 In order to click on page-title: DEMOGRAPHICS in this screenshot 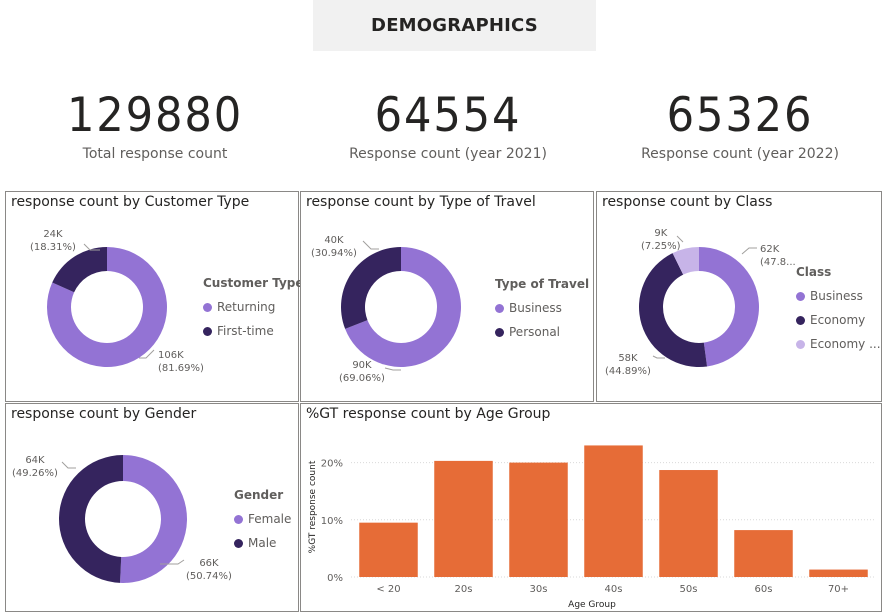, I will do `click(454, 25)`.